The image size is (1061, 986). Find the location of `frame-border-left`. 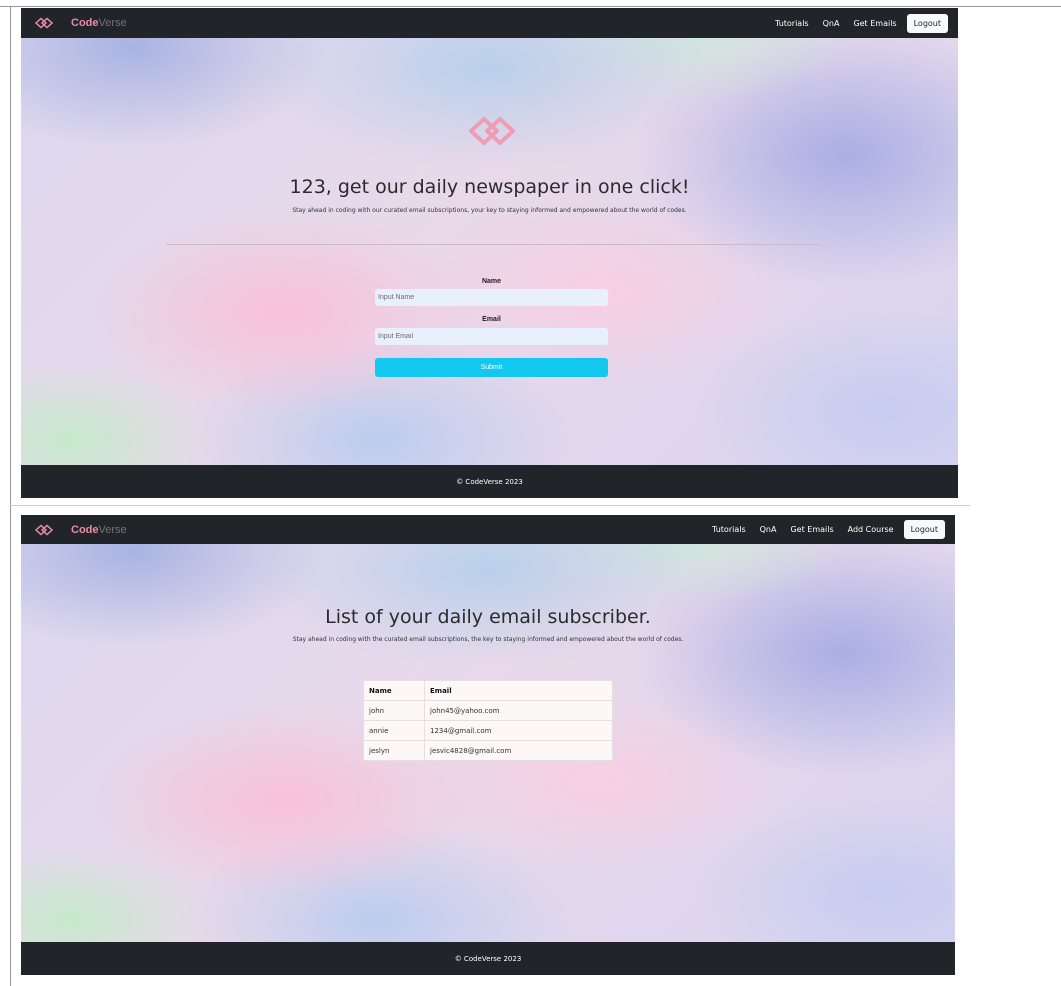

frame-border-left is located at coordinates (10, 496).